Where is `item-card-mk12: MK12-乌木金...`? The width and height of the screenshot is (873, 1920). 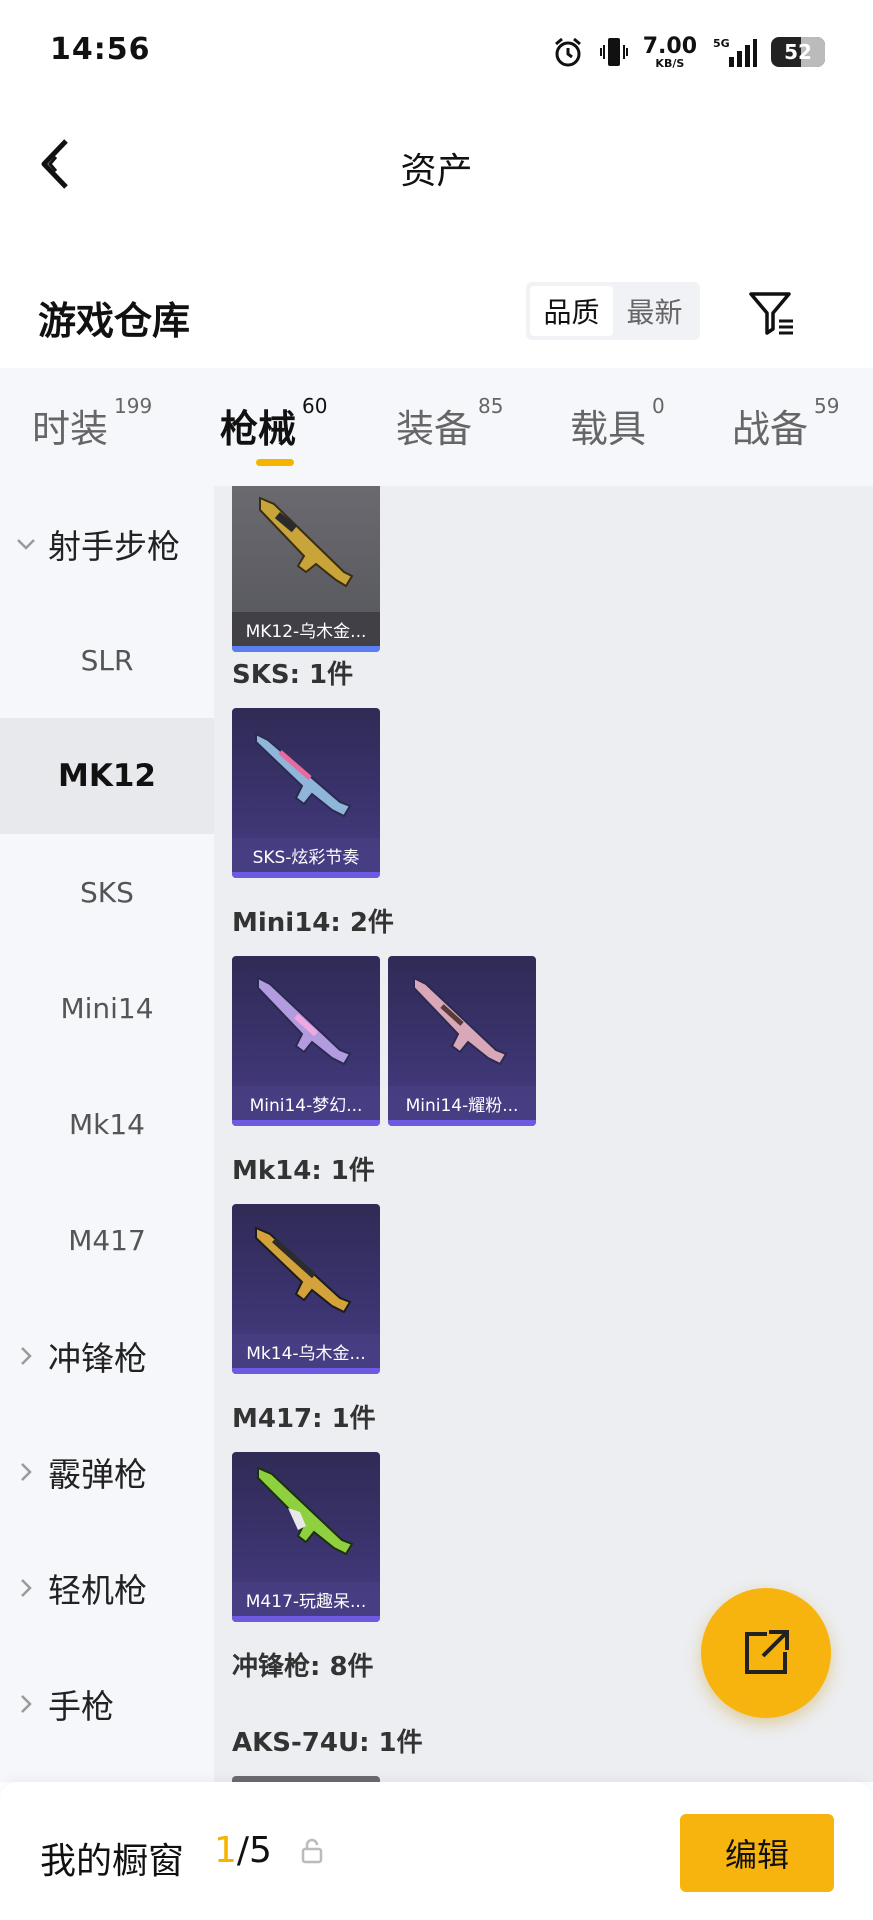 item-card-mk12: MK12-乌木金... is located at coordinates (306, 569).